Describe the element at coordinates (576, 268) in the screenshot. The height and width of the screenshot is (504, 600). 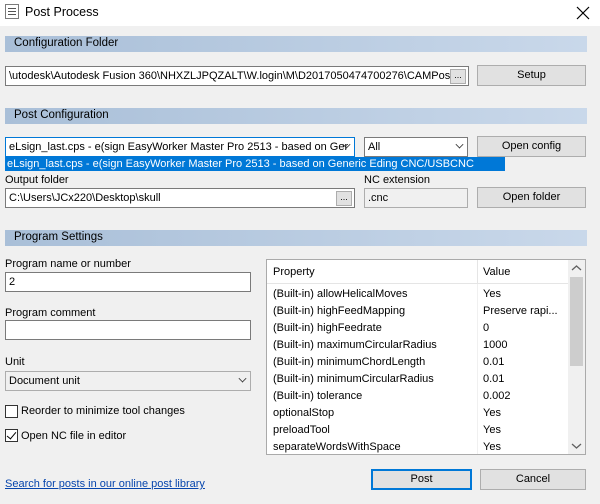
I see `scroll-up-icon` at that location.